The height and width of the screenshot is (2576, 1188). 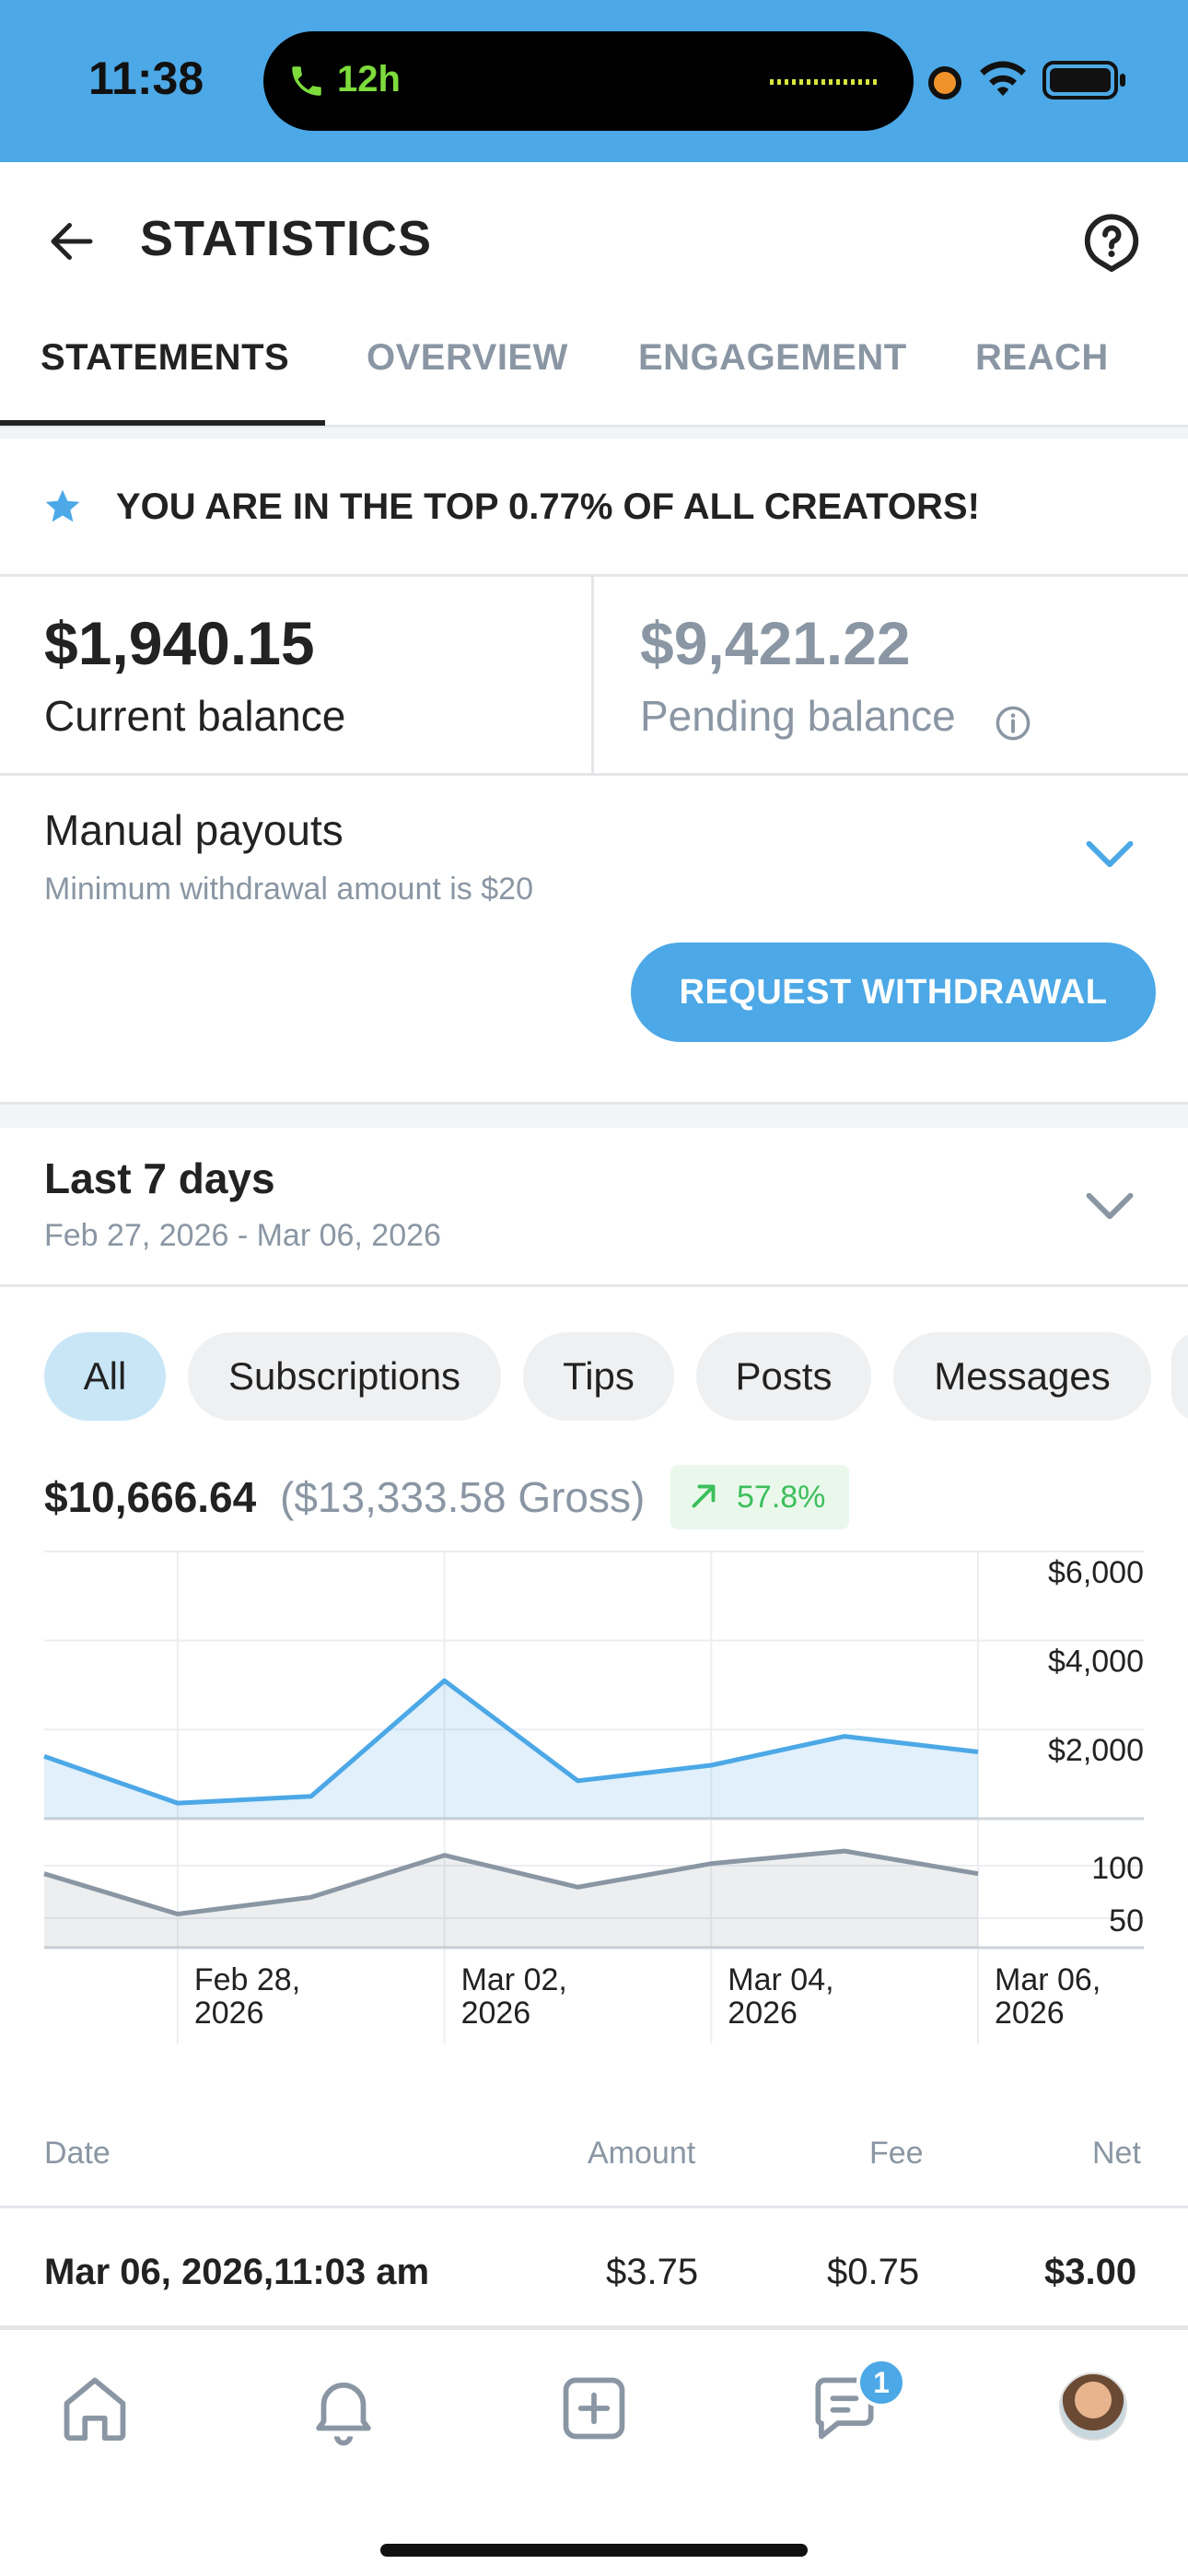 I want to click on tab-engagement: ENGAGEMENT, so click(x=772, y=358).